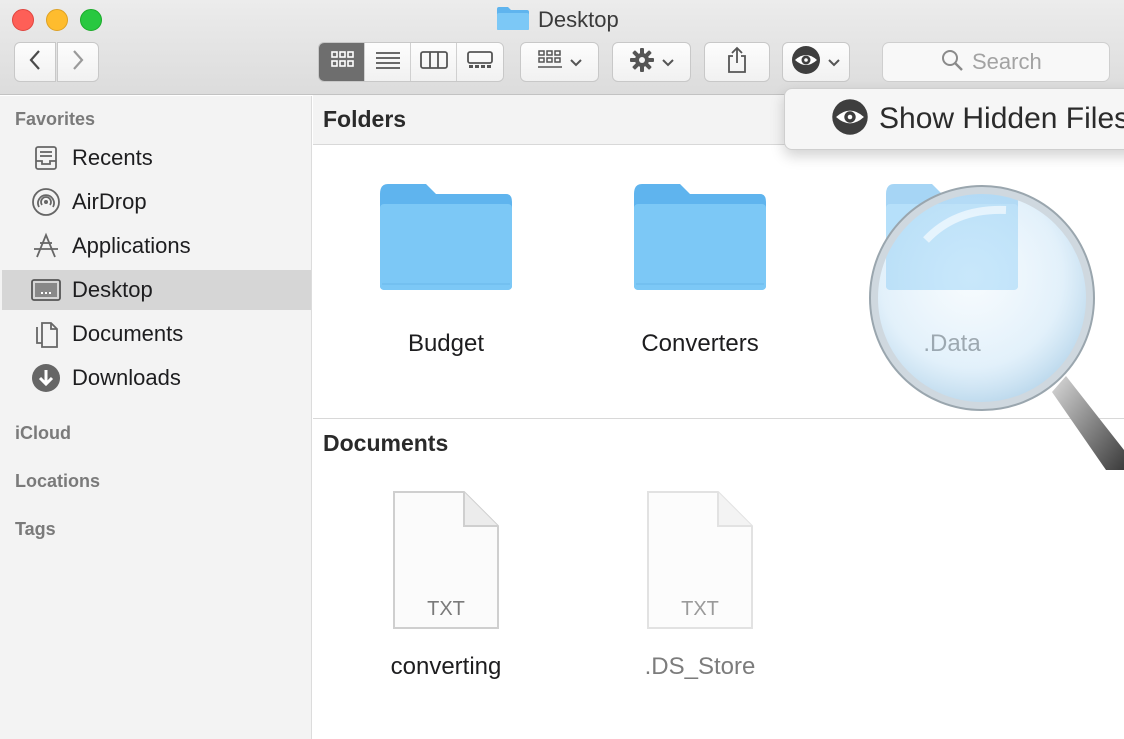 This screenshot has height=739, width=1124. Describe the element at coordinates (156, 158) in the screenshot. I see `sidebar-item-recents: Recents` at that location.